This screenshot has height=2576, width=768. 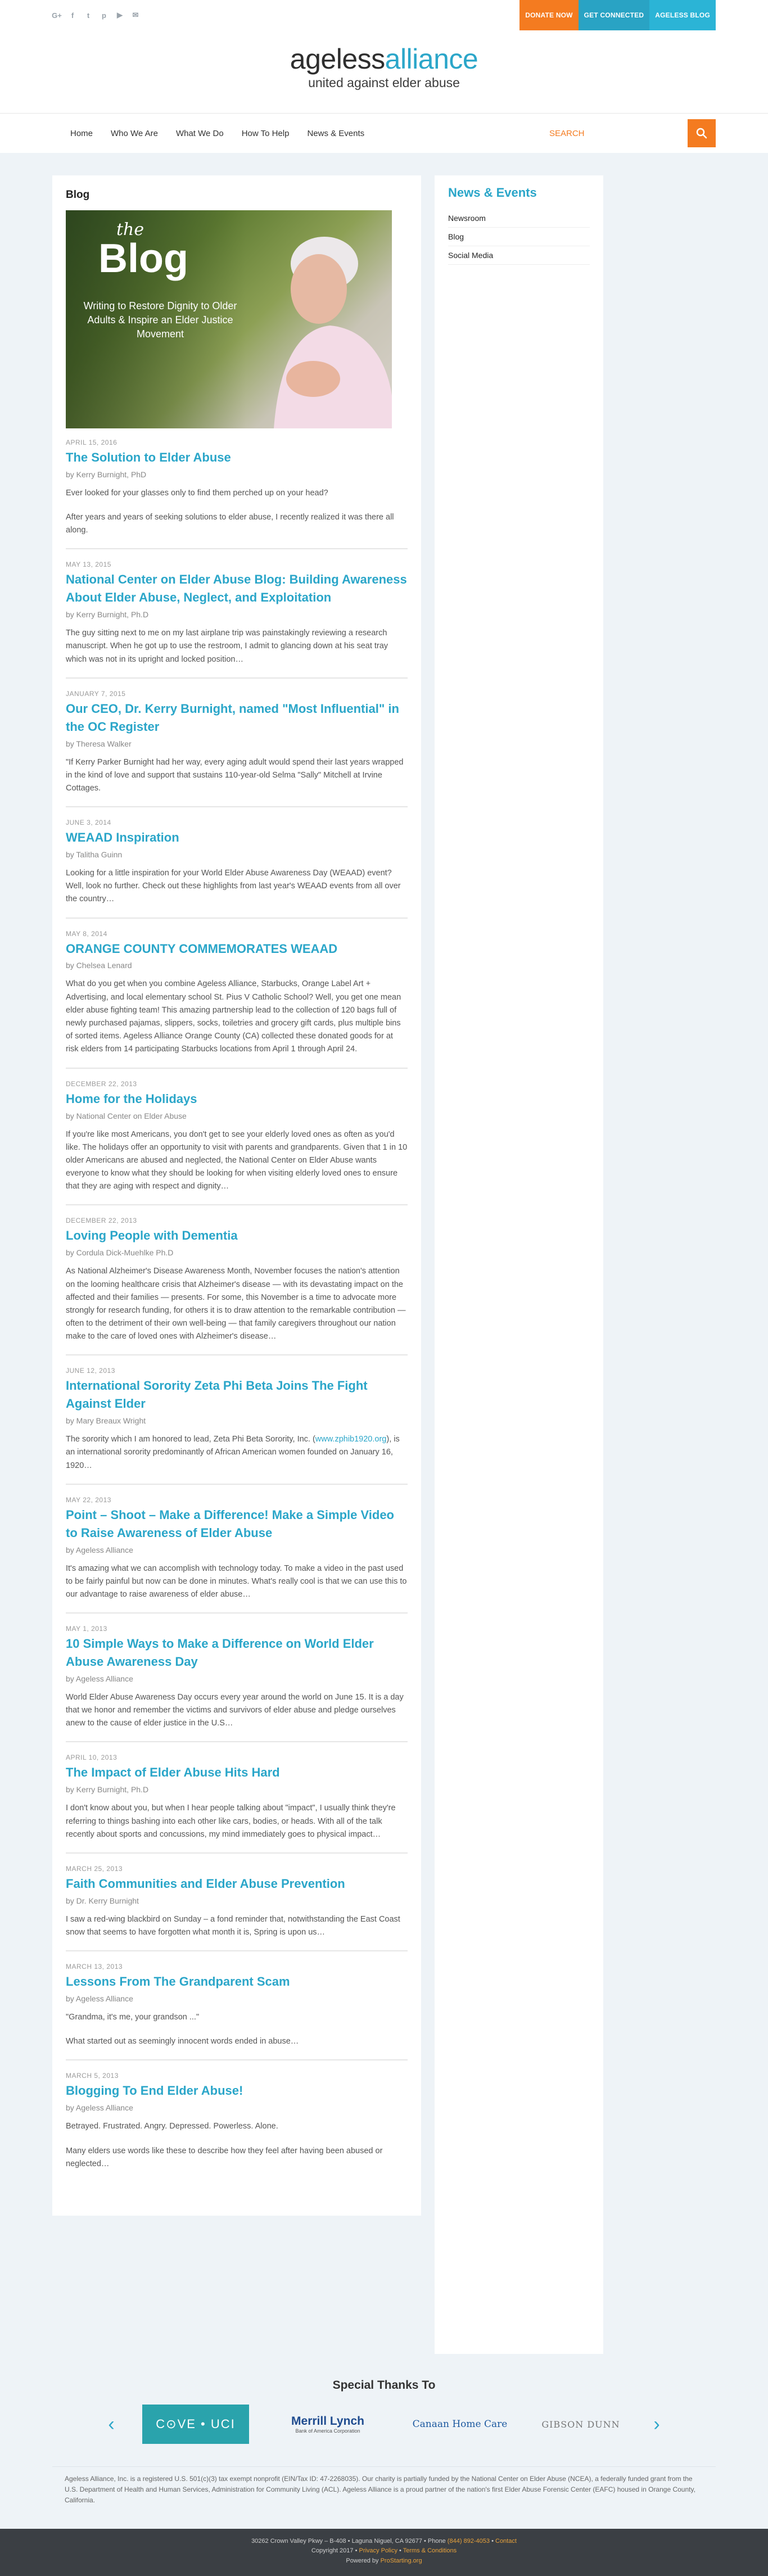 I want to click on post-date: MARCH 5, 2013, so click(x=92, y=2076).